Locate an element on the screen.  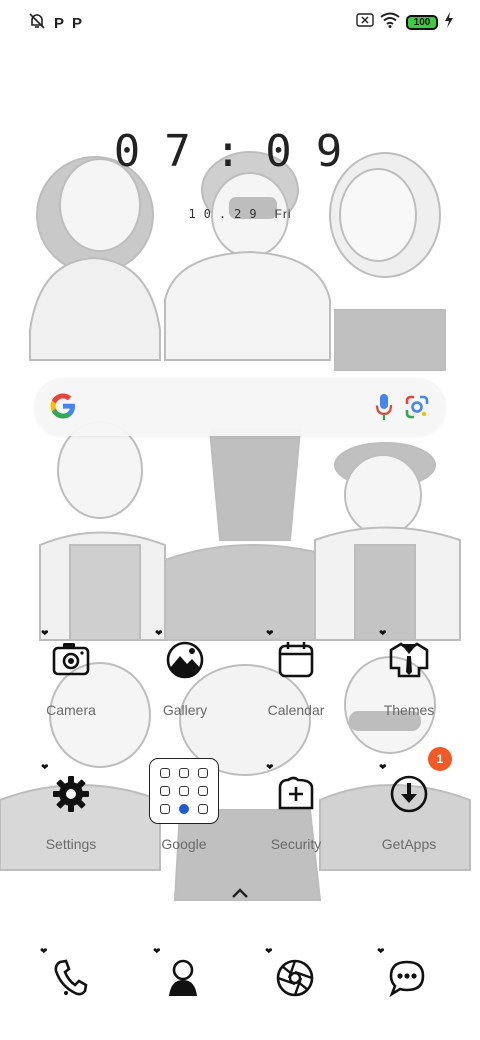
themes-icon: ❤ is located at coordinates (405, 655).